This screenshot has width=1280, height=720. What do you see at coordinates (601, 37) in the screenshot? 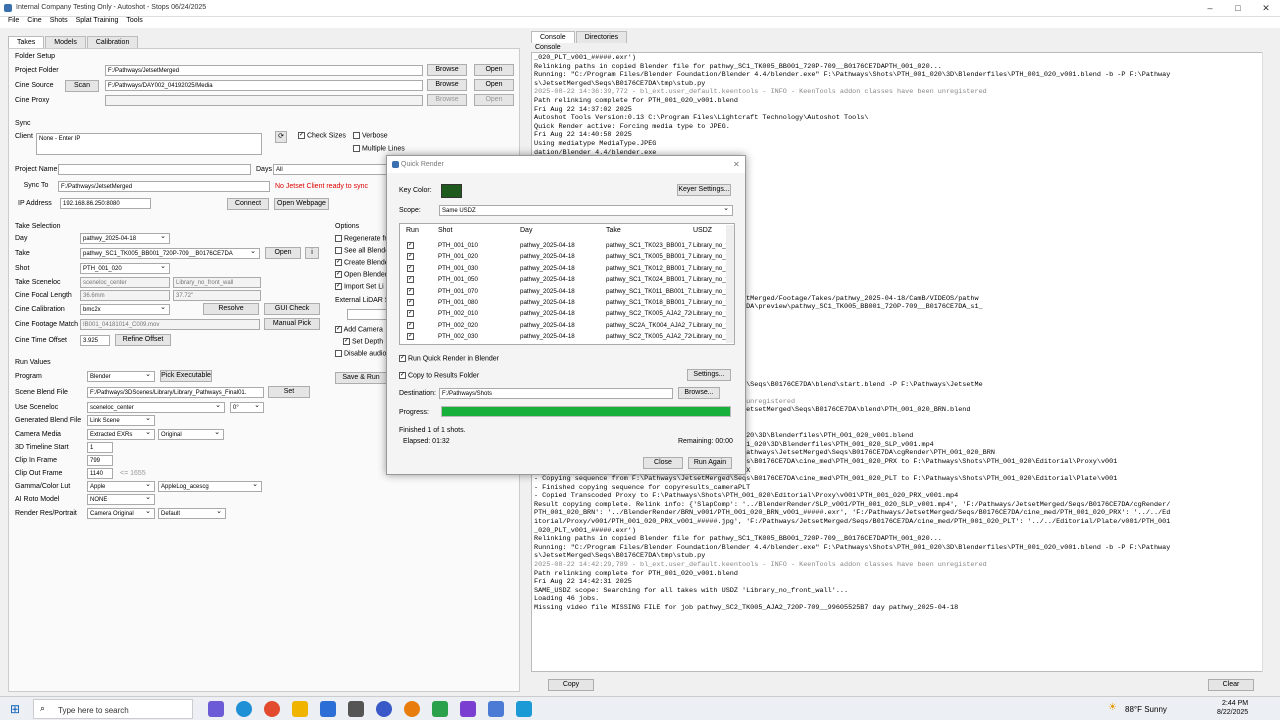
I see `tab-directories: Directories` at bounding box center [601, 37].